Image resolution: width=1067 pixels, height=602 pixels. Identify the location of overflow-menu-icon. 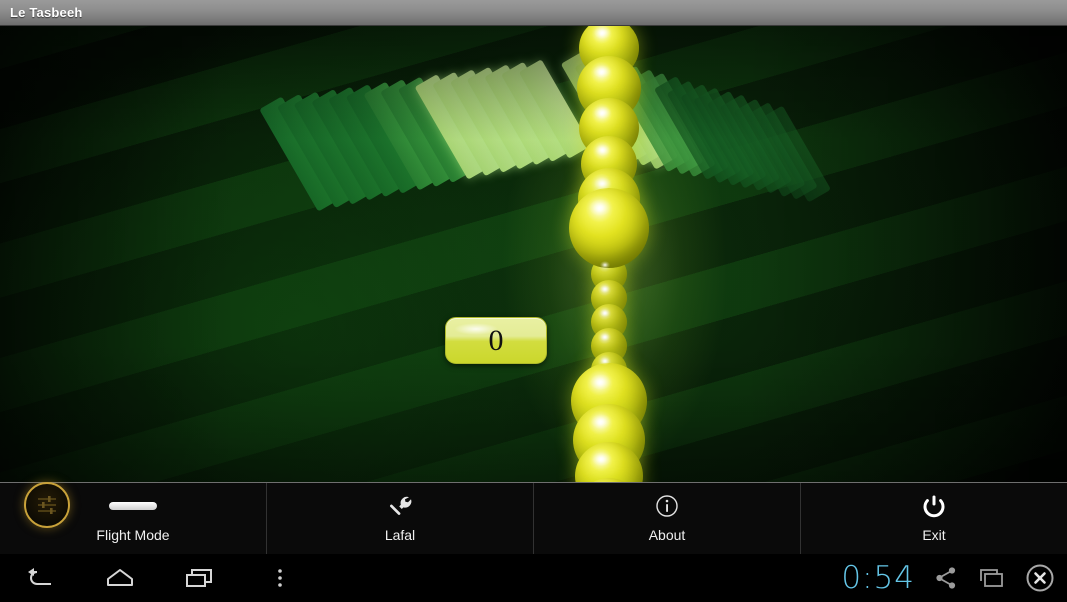
(280, 578).